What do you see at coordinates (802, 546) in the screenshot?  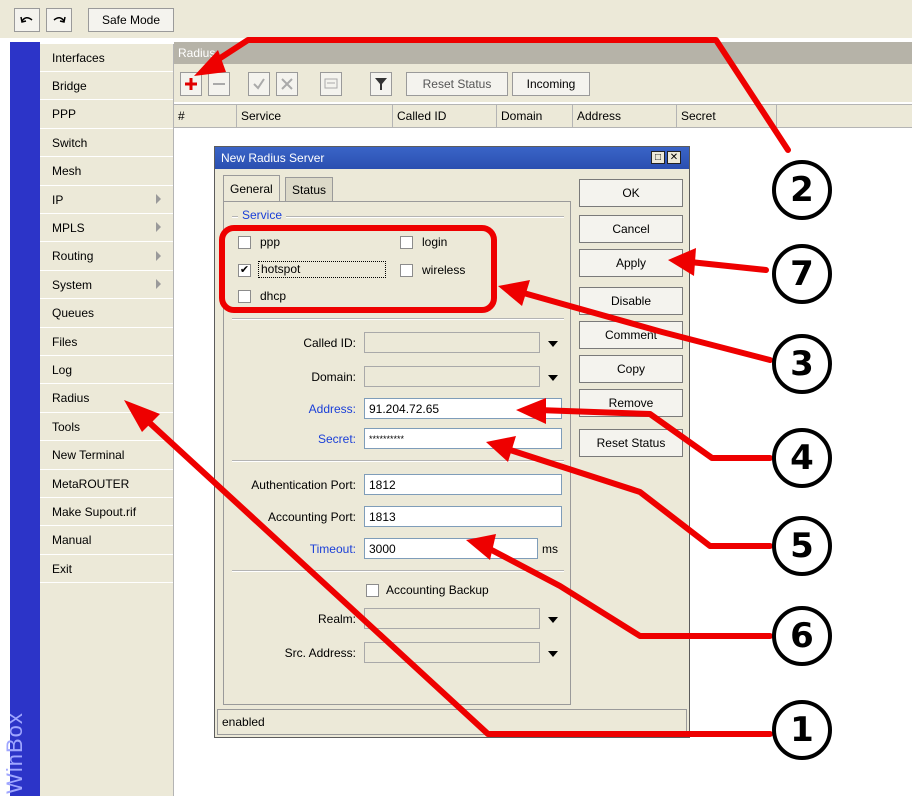 I see `callout-5: 5` at bounding box center [802, 546].